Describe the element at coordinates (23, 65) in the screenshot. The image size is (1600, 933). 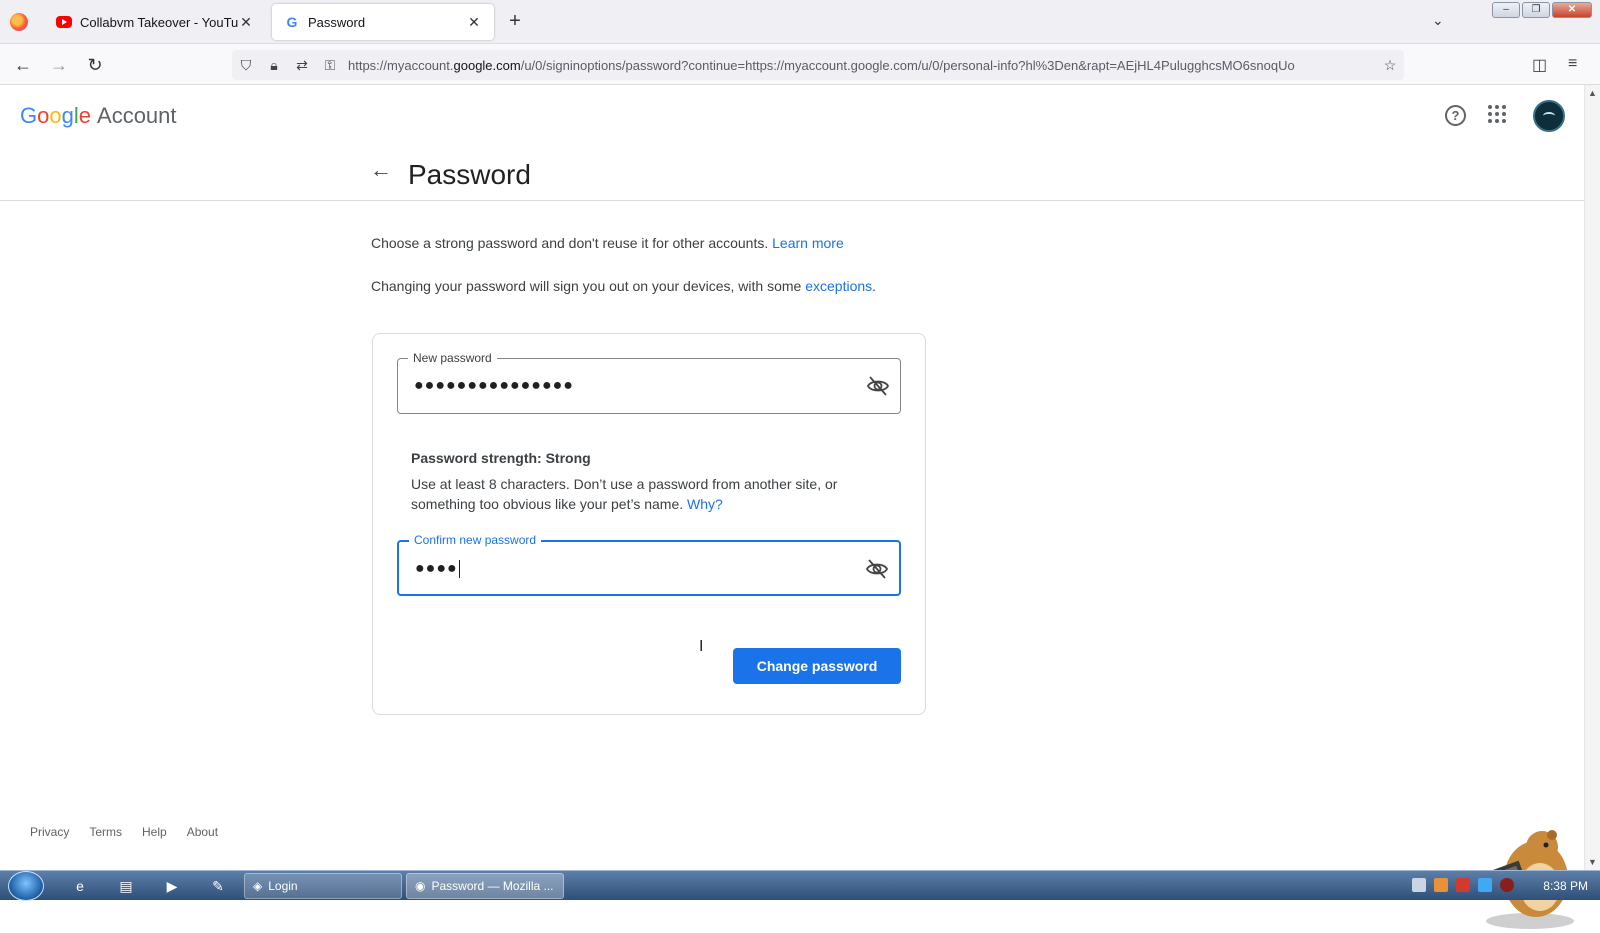
I see `back-icon: ←` at that location.